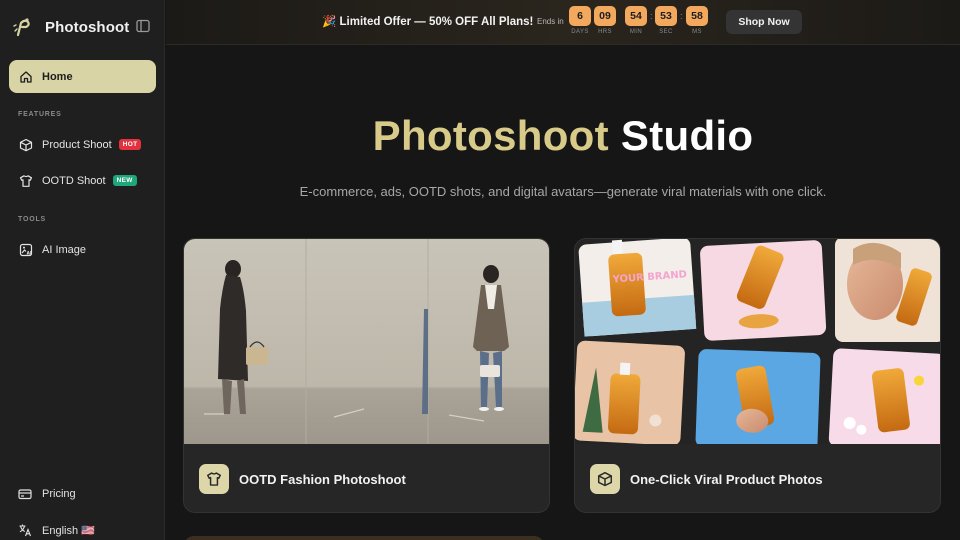 This screenshot has height=540, width=960. I want to click on section-label-features: FEATURES, so click(40, 114).